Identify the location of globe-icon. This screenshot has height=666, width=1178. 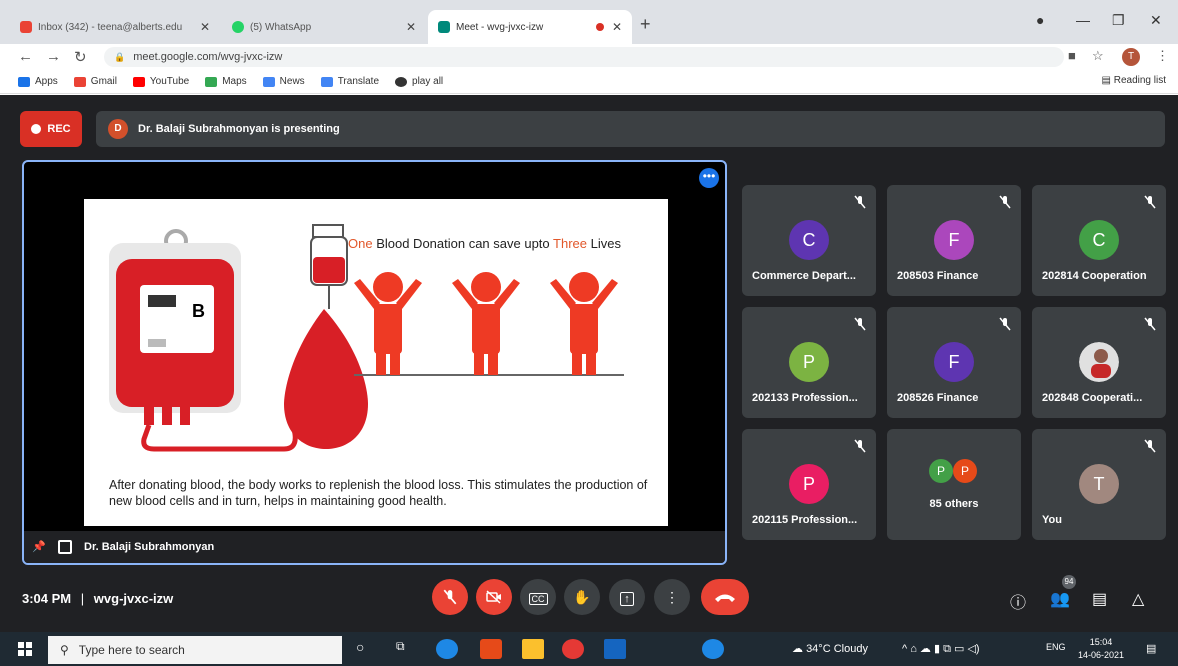
(401, 81).